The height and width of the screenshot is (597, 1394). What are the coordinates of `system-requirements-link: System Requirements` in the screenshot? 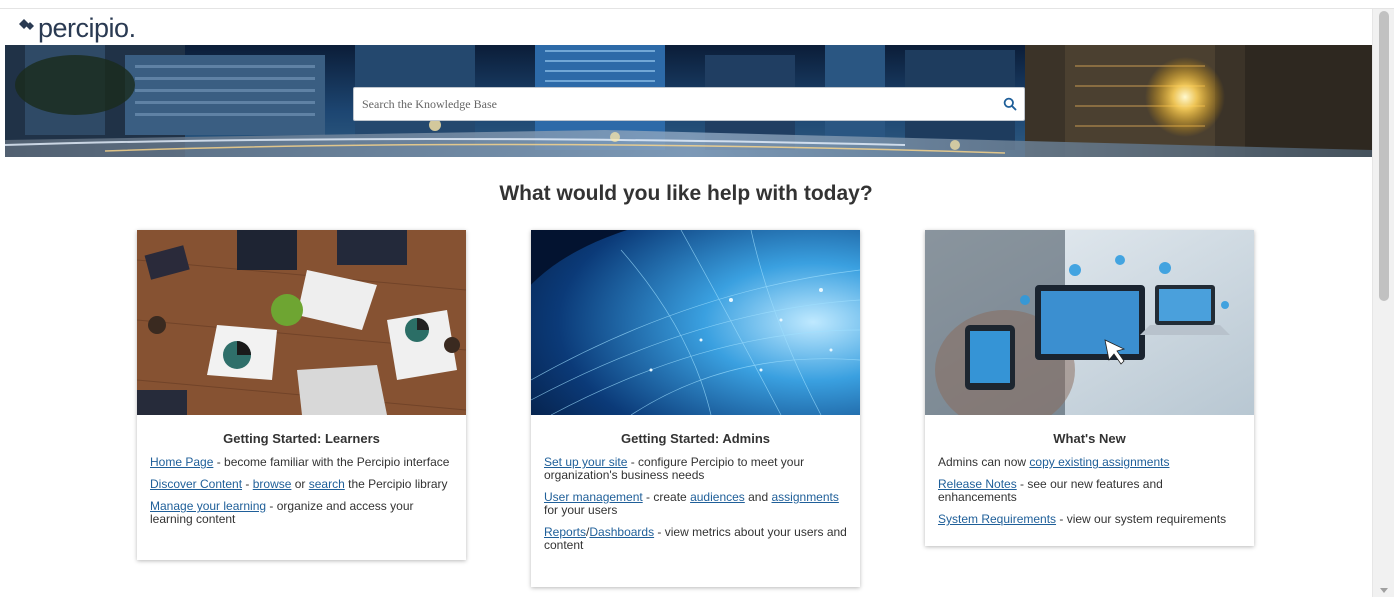 It's located at (997, 519).